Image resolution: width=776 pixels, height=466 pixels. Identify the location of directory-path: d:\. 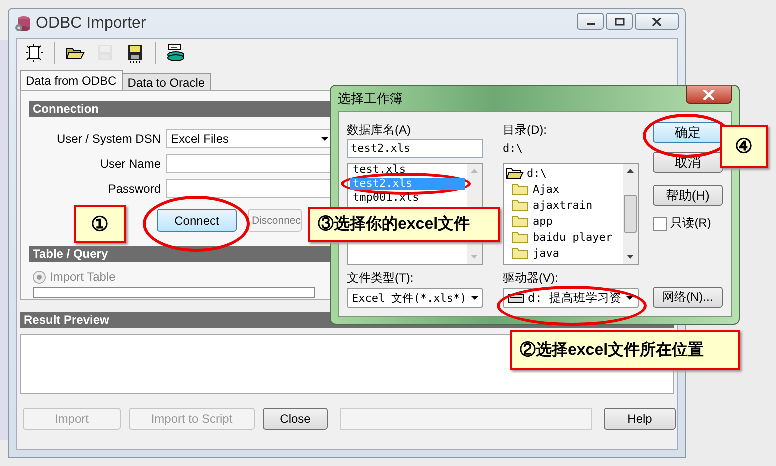
(513, 149).